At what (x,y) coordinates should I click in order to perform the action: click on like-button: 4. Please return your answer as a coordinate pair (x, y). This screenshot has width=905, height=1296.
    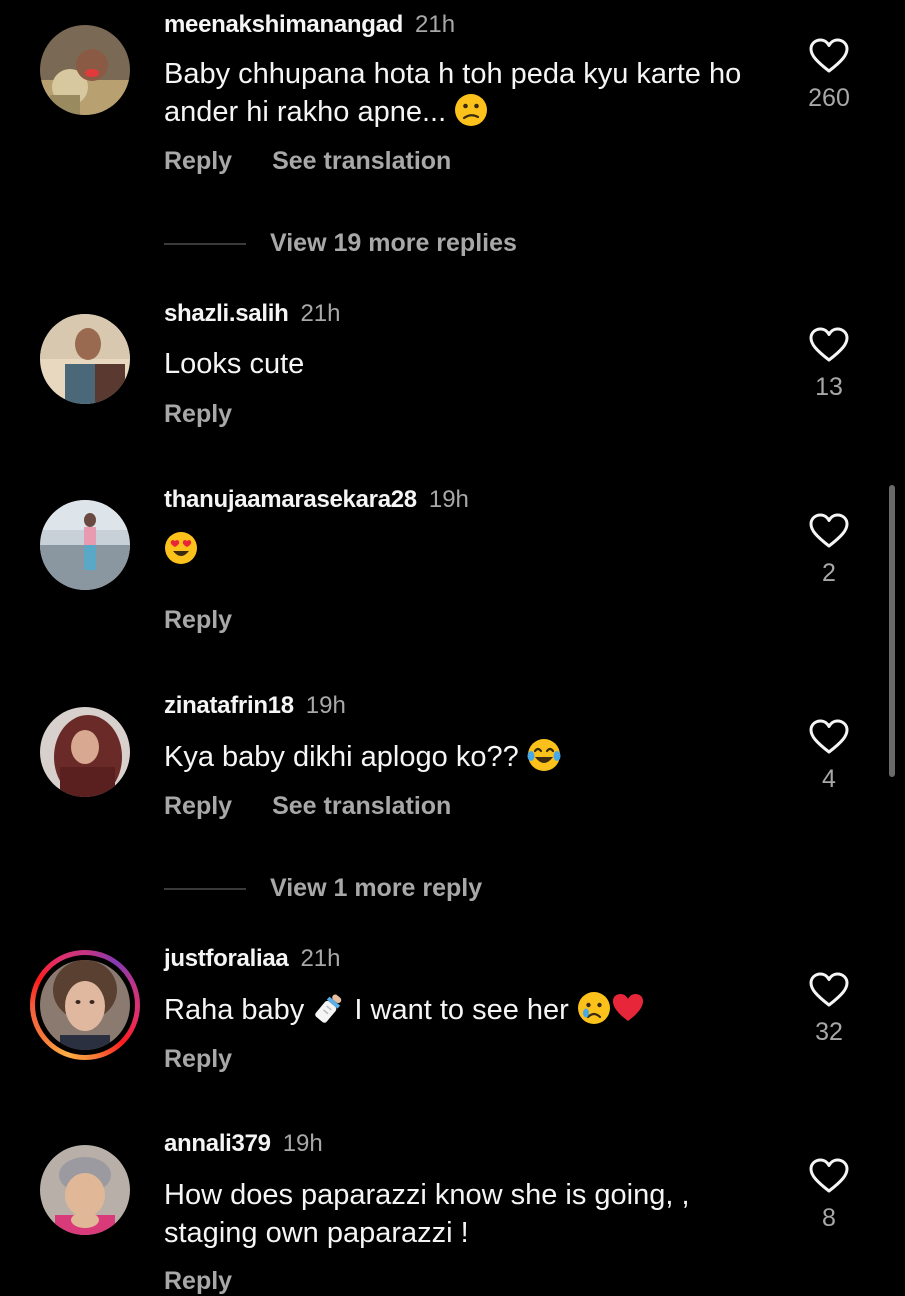
    Looking at the image, I should click on (829, 756).